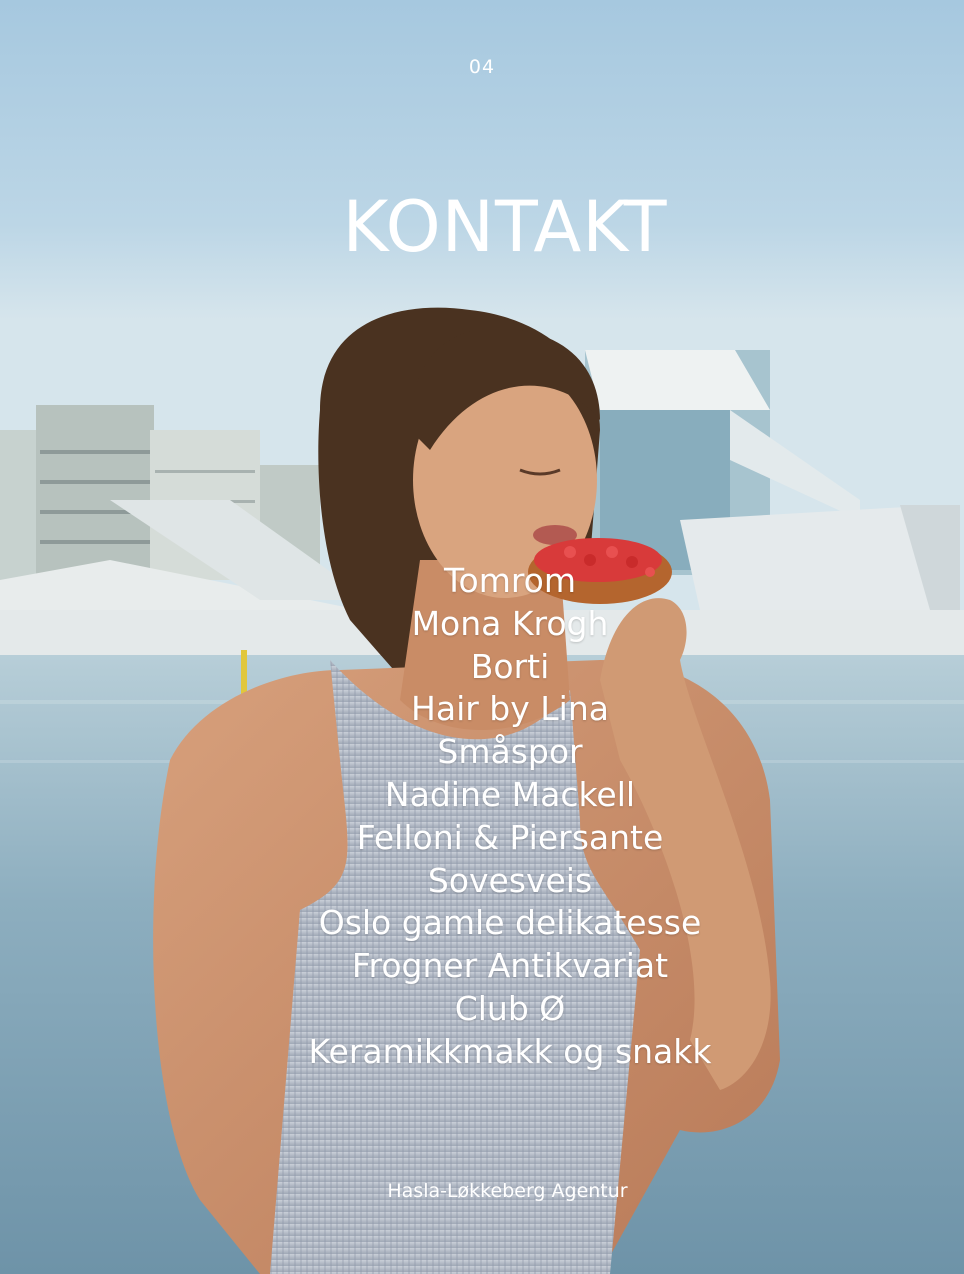 This screenshot has height=1274, width=964. I want to click on page-number: 04, so click(482, 67).